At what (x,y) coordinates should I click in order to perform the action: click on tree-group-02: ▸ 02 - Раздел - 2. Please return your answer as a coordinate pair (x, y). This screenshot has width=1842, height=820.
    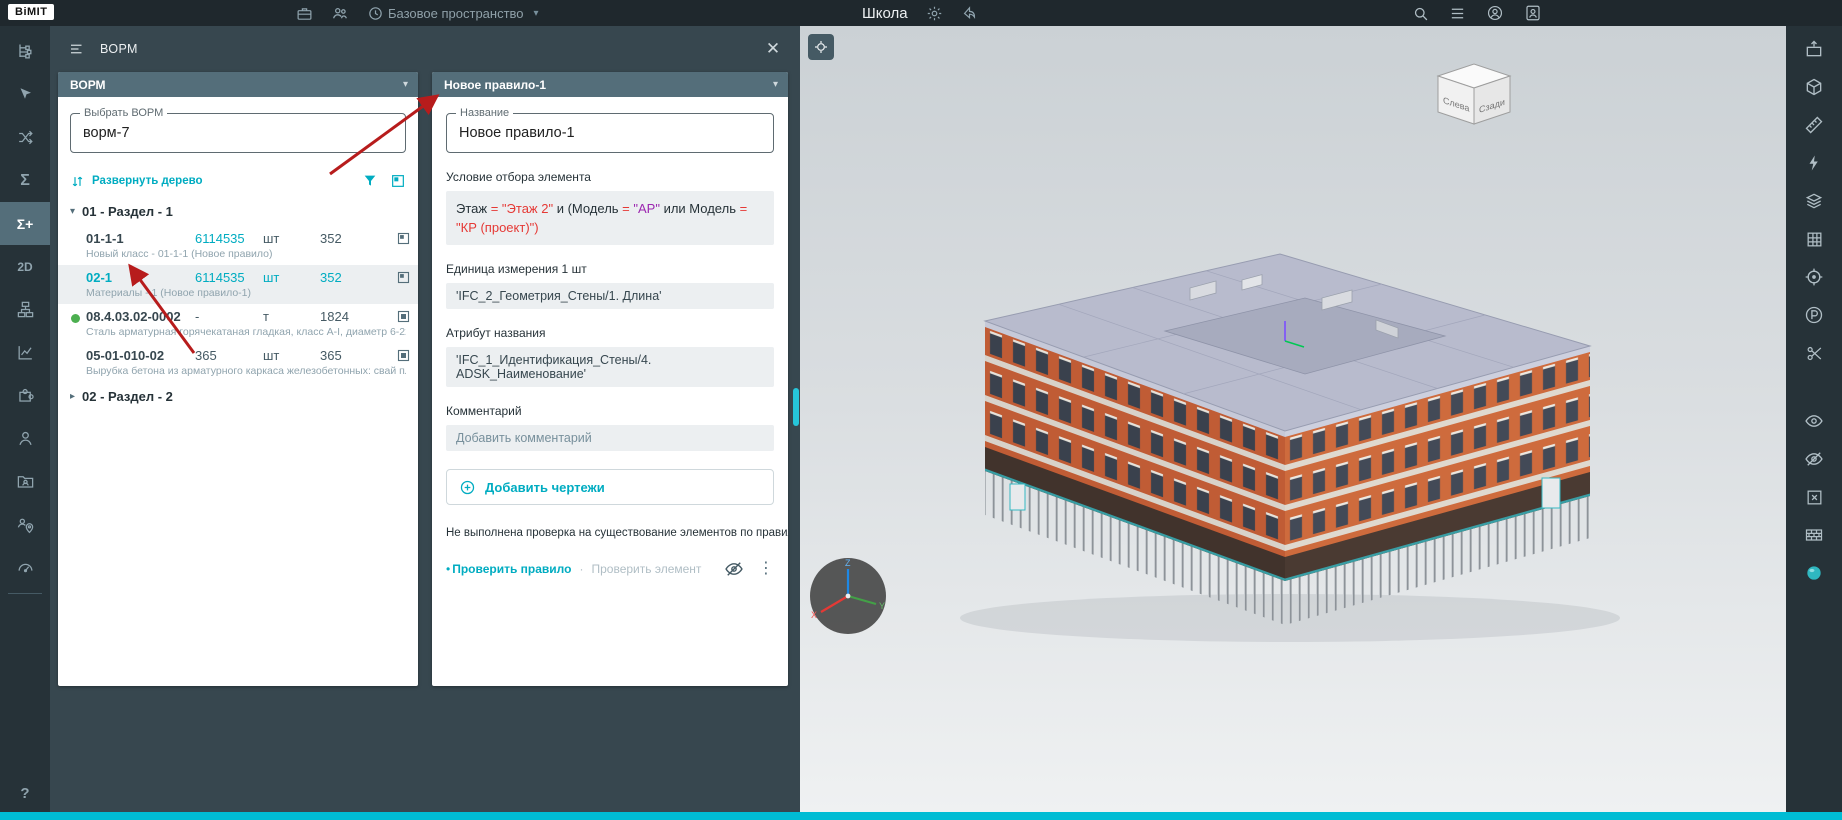
    Looking at the image, I should click on (238, 396).